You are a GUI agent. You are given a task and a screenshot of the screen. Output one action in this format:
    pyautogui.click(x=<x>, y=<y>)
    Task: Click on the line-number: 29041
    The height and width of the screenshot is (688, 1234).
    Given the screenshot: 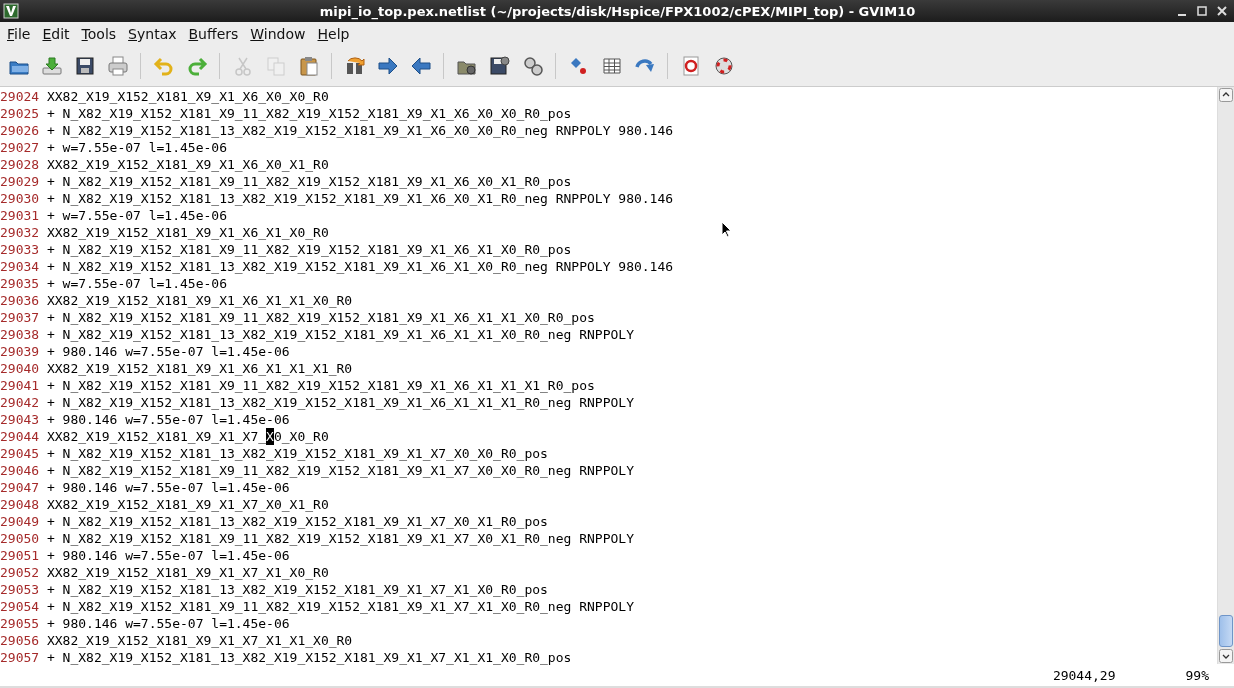 What is the action you would take?
    pyautogui.click(x=20, y=385)
    